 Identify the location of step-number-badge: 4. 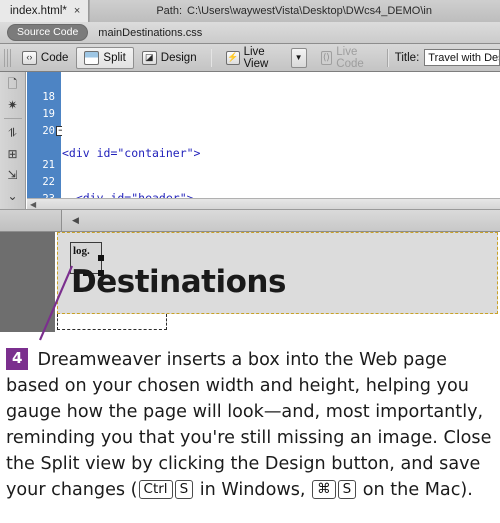
(17, 359).